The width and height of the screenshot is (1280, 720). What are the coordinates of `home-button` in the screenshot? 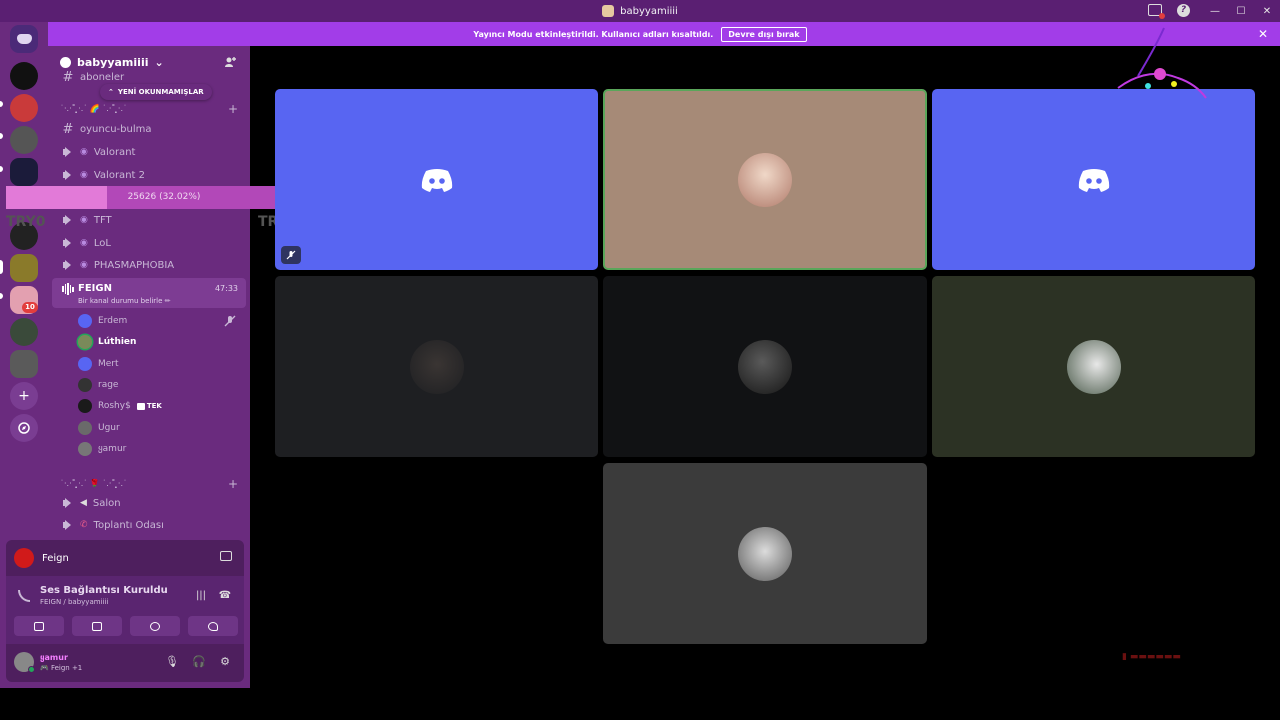 It's located at (24, 39).